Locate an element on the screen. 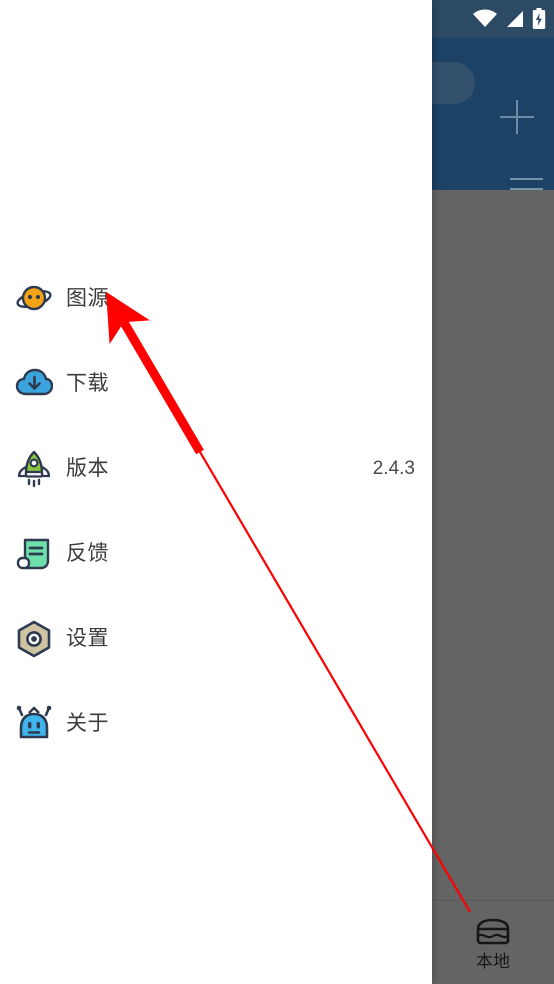  drawer-item-download: 下载 is located at coordinates (216, 383).